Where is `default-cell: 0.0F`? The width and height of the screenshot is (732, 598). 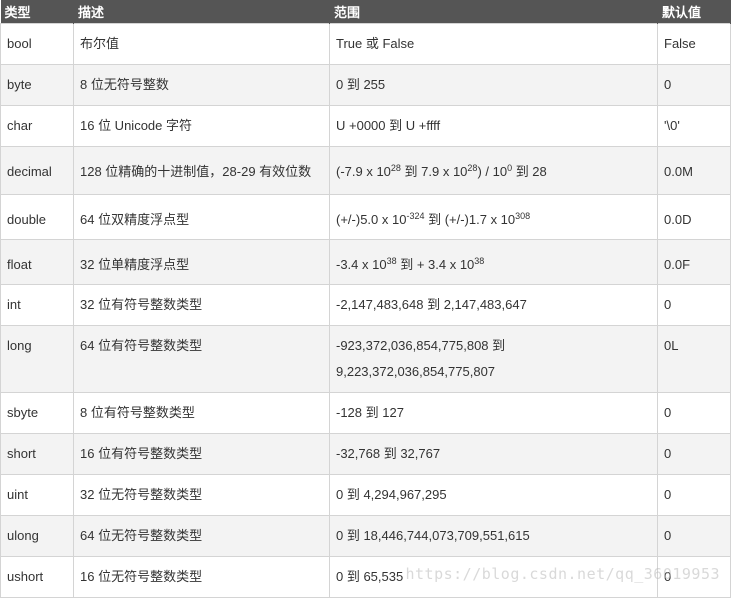
default-cell: 0.0F is located at coordinates (694, 262).